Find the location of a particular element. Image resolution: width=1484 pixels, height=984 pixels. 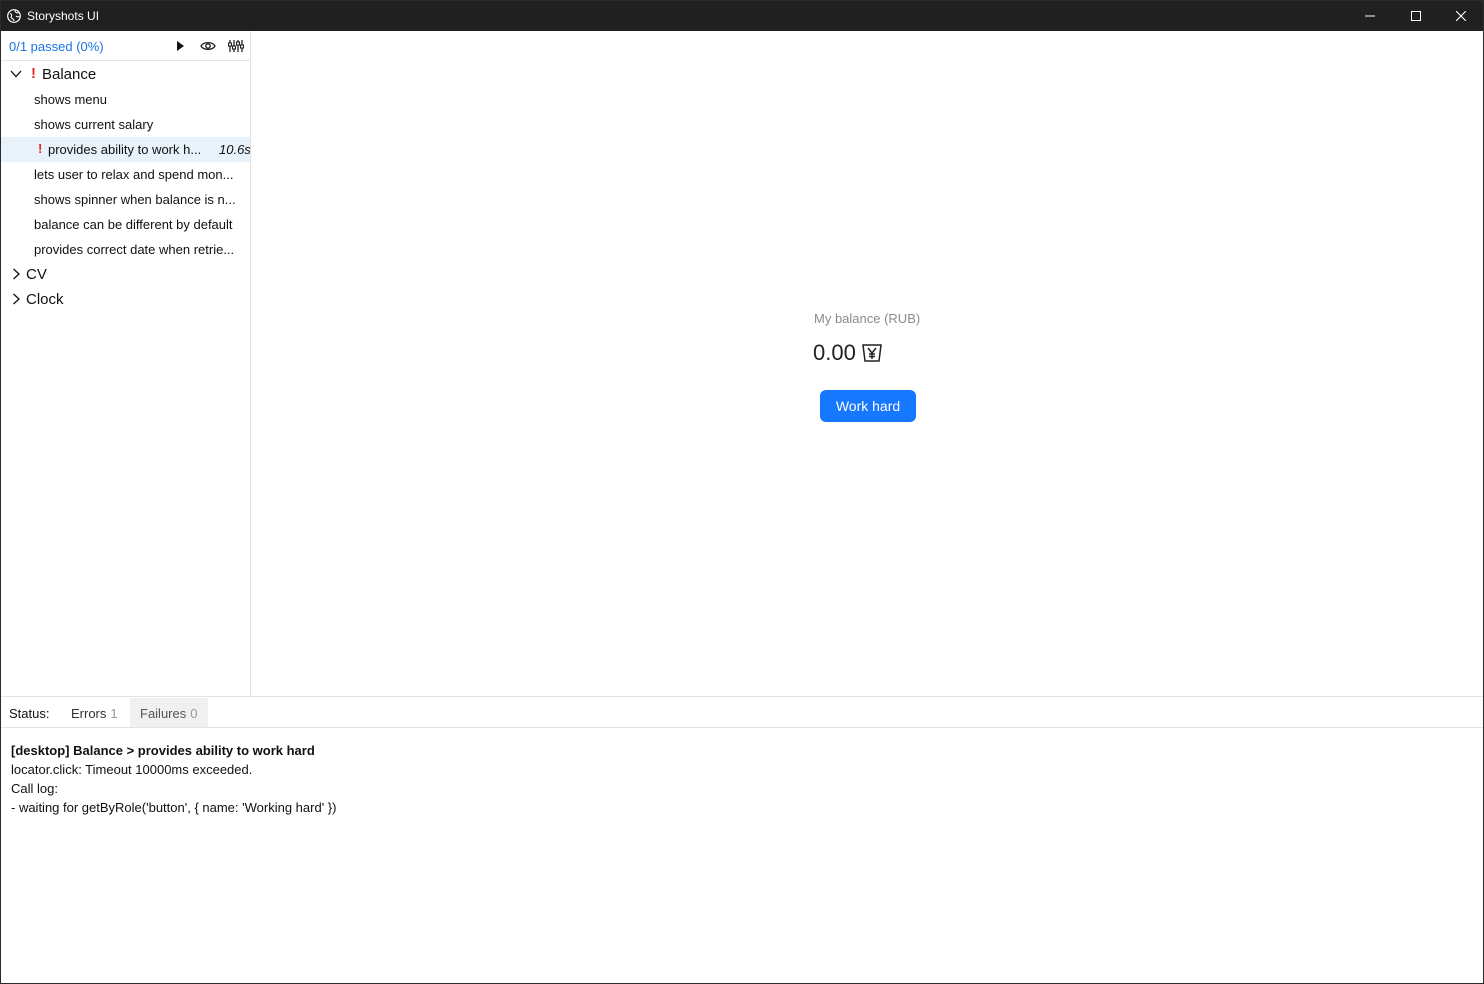

tab-failures: Failures 0 is located at coordinates (169, 712).